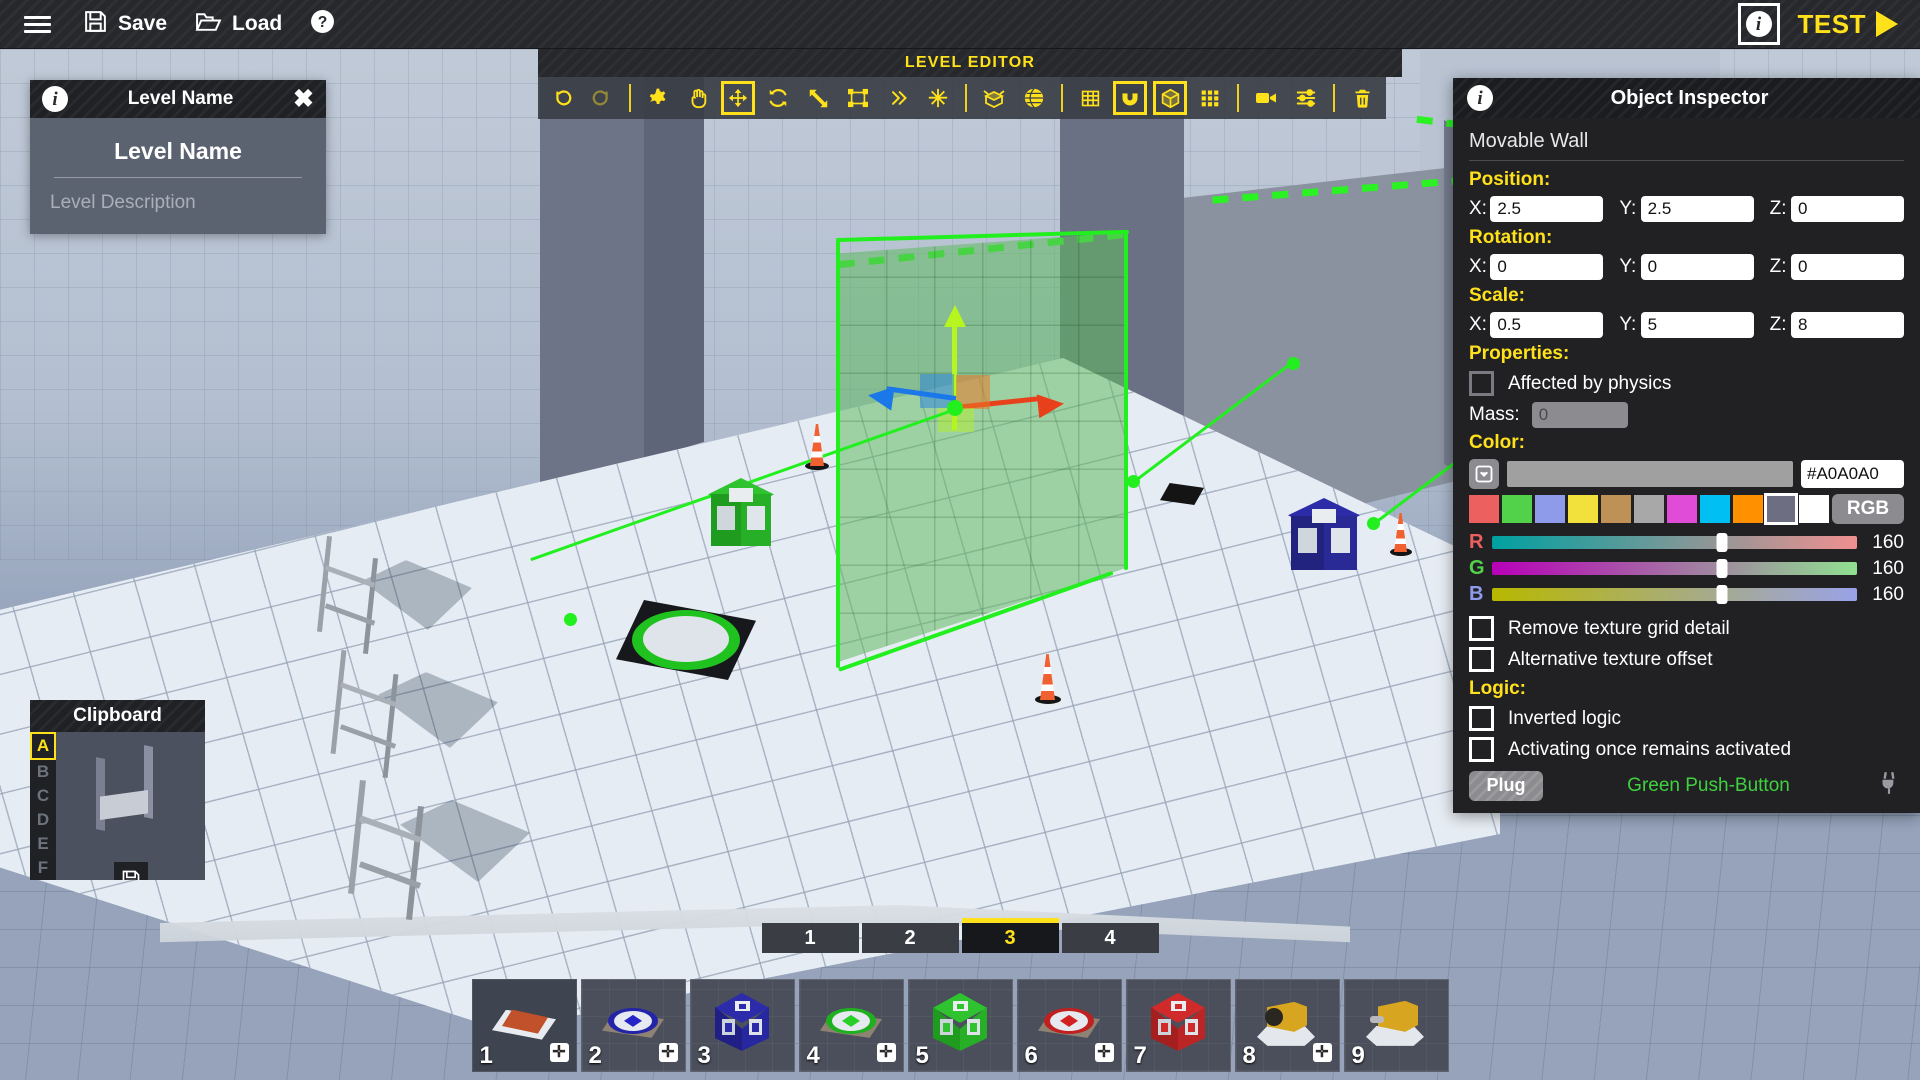 The height and width of the screenshot is (1080, 1920). What do you see at coordinates (1852, 474) in the screenshot?
I see `color-hex-input` at bounding box center [1852, 474].